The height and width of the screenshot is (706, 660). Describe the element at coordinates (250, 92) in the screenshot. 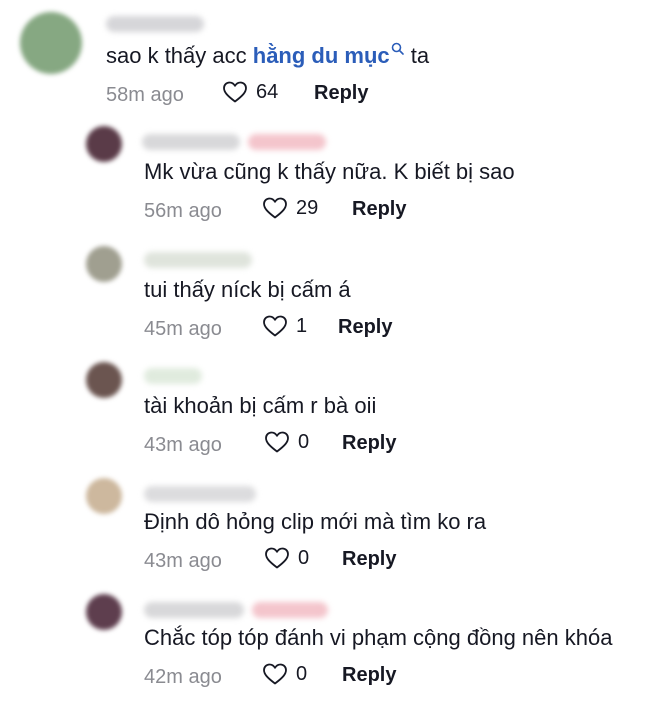

I see `like-button: 64` at that location.